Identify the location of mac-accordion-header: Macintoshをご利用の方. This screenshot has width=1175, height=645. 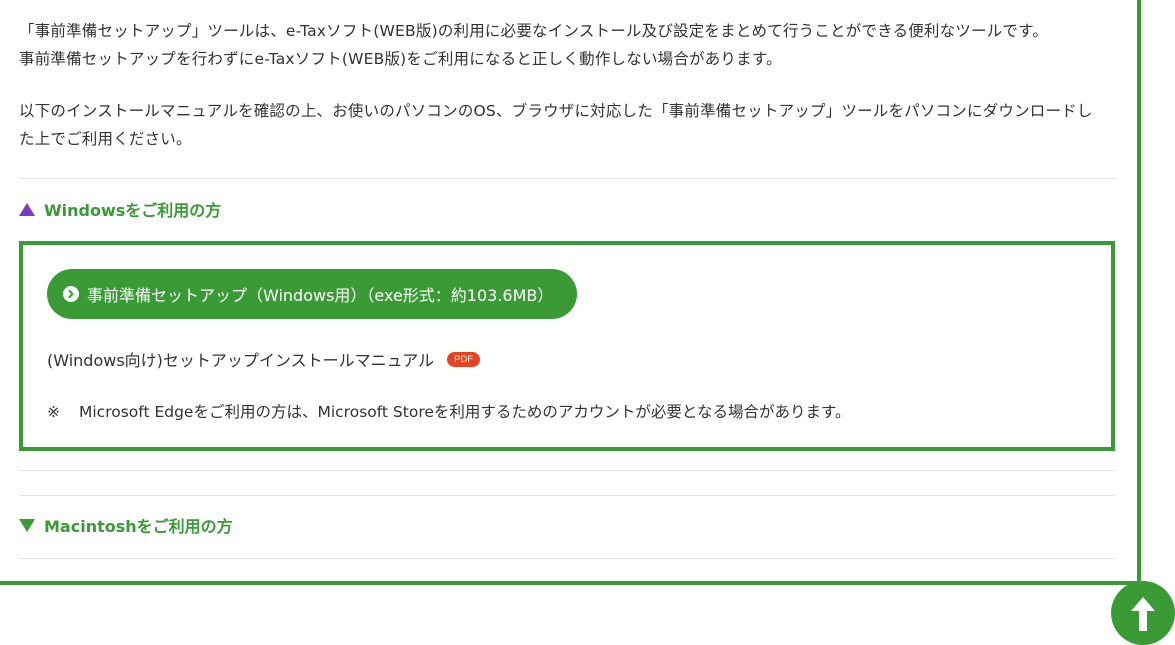
(126, 525).